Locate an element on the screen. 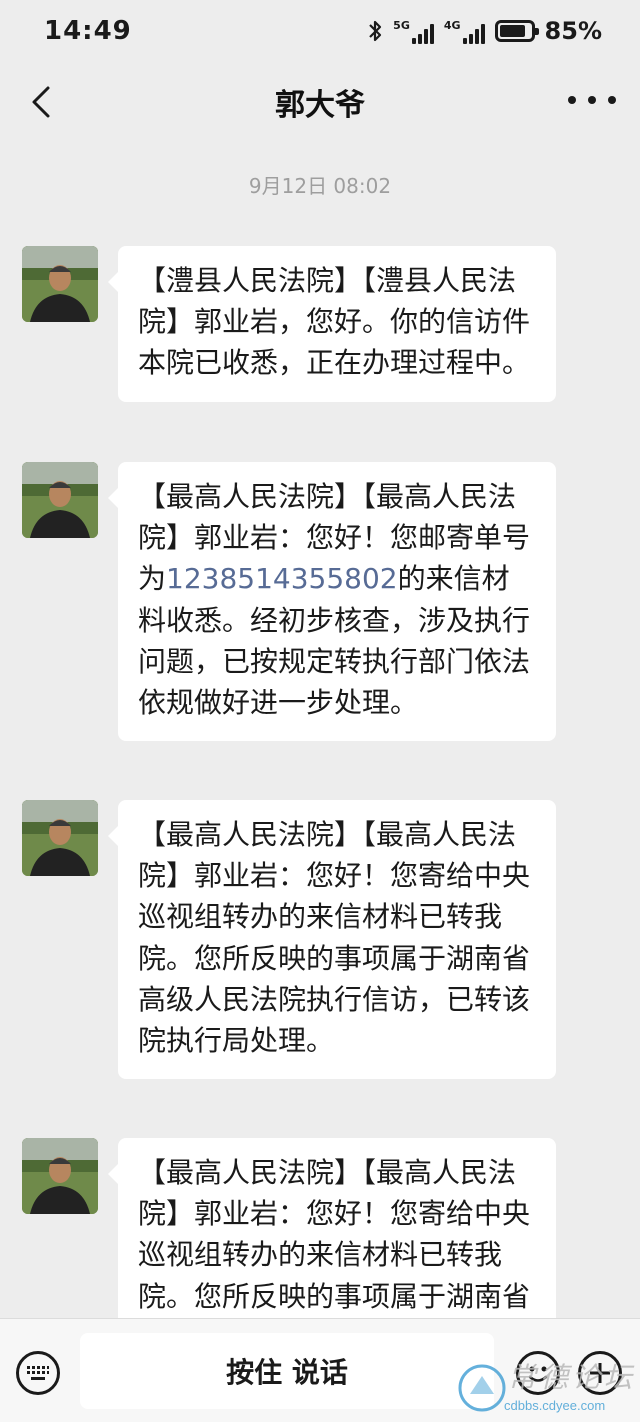 The height and width of the screenshot is (1422, 640). message-timestamp: 9月12日 08:02 is located at coordinates (320, 186).